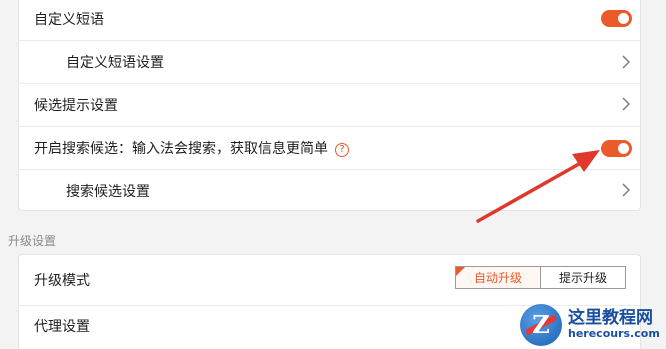 The height and width of the screenshot is (349, 666). Describe the element at coordinates (616, 18) in the screenshot. I see `custom-phrase-toggle` at that location.